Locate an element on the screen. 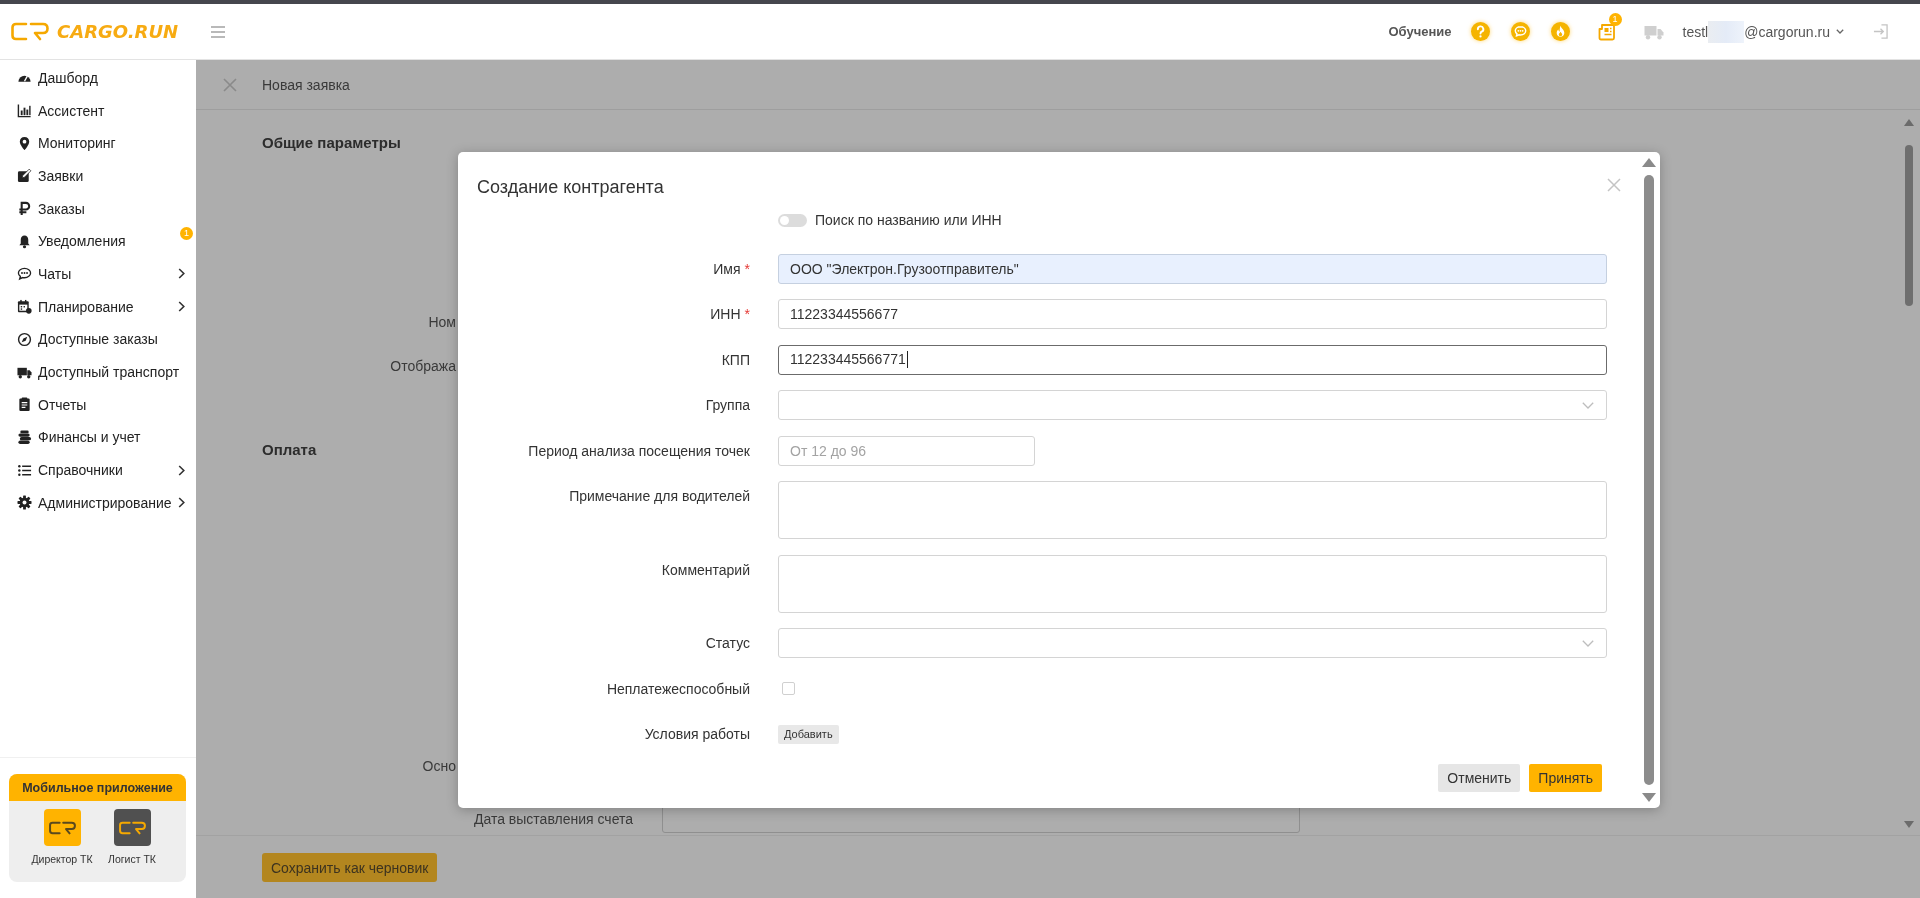  sidebar-item: Справочники is located at coordinates (98, 470).